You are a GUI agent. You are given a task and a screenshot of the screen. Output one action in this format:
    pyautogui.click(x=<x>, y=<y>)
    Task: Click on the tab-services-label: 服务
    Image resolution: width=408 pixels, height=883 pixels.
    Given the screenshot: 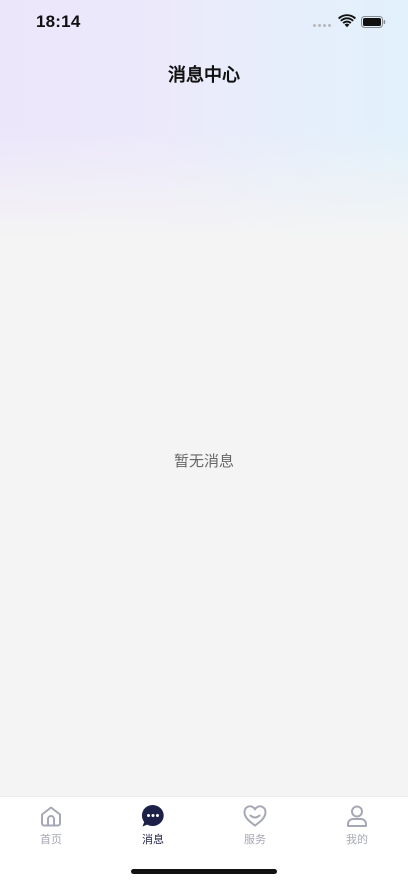 What is the action you would take?
    pyautogui.click(x=255, y=839)
    